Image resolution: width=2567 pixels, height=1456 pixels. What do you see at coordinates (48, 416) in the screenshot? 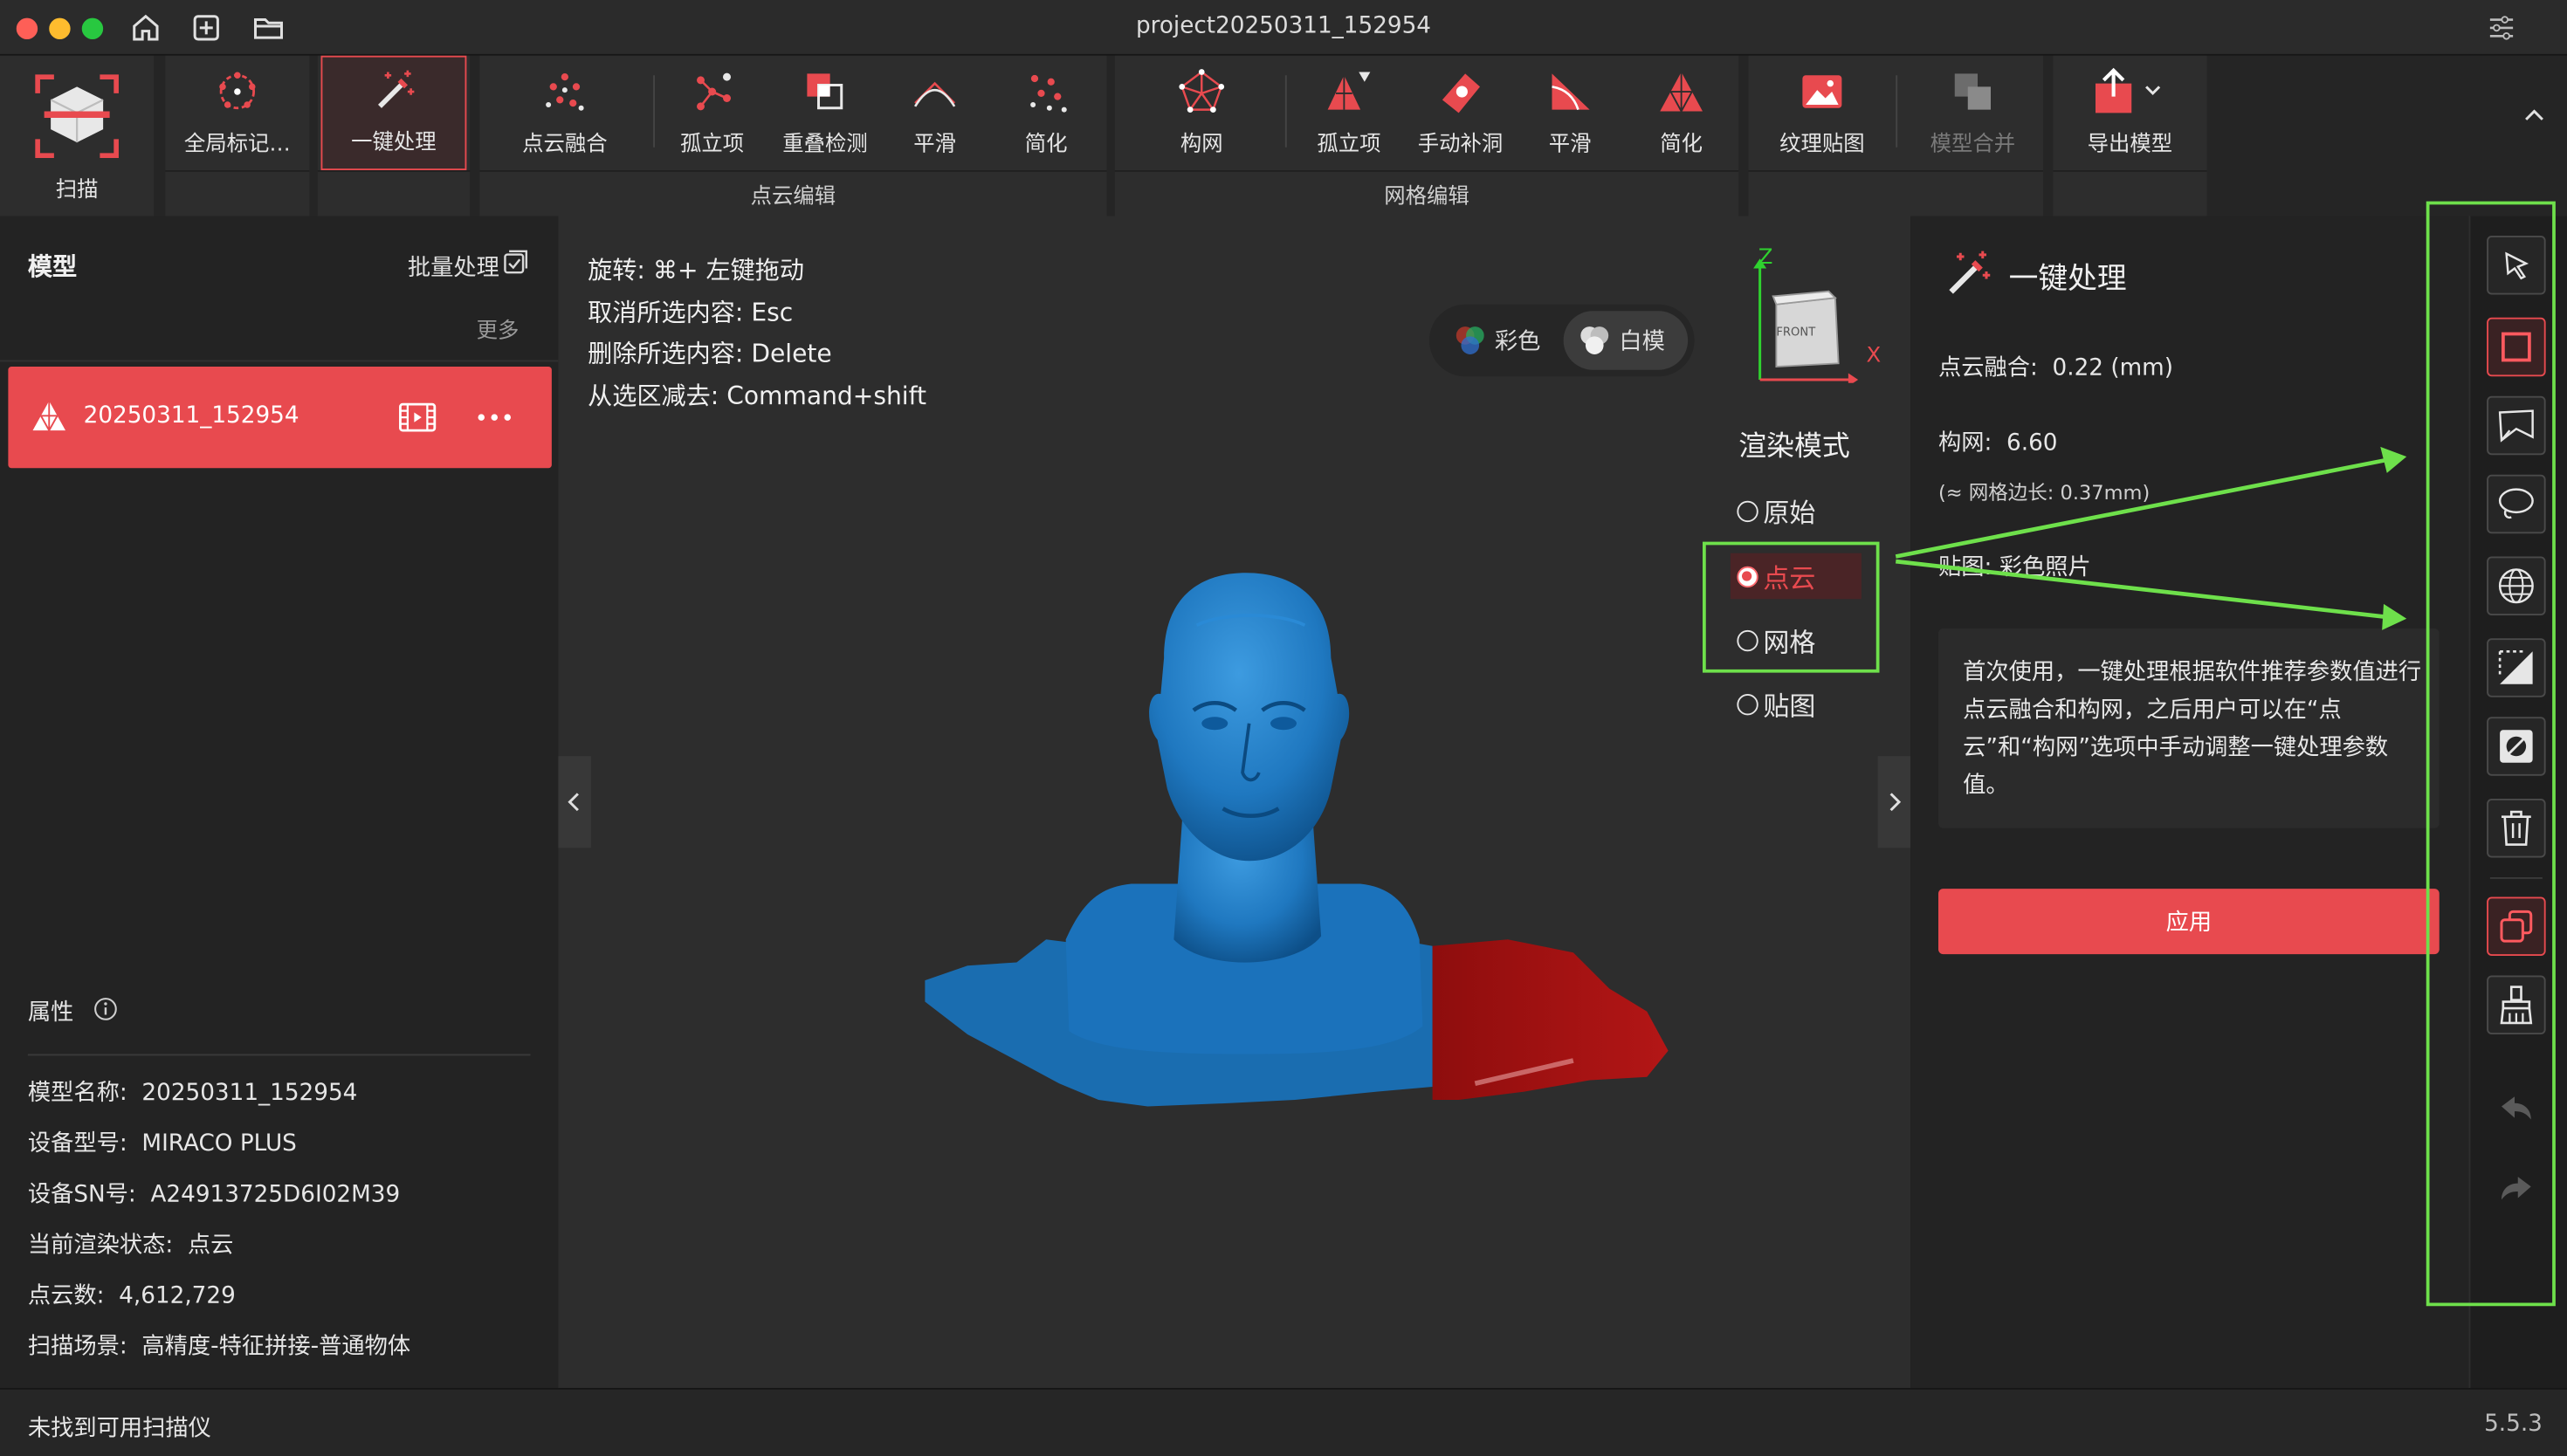
I see `mesh-model-icon` at bounding box center [48, 416].